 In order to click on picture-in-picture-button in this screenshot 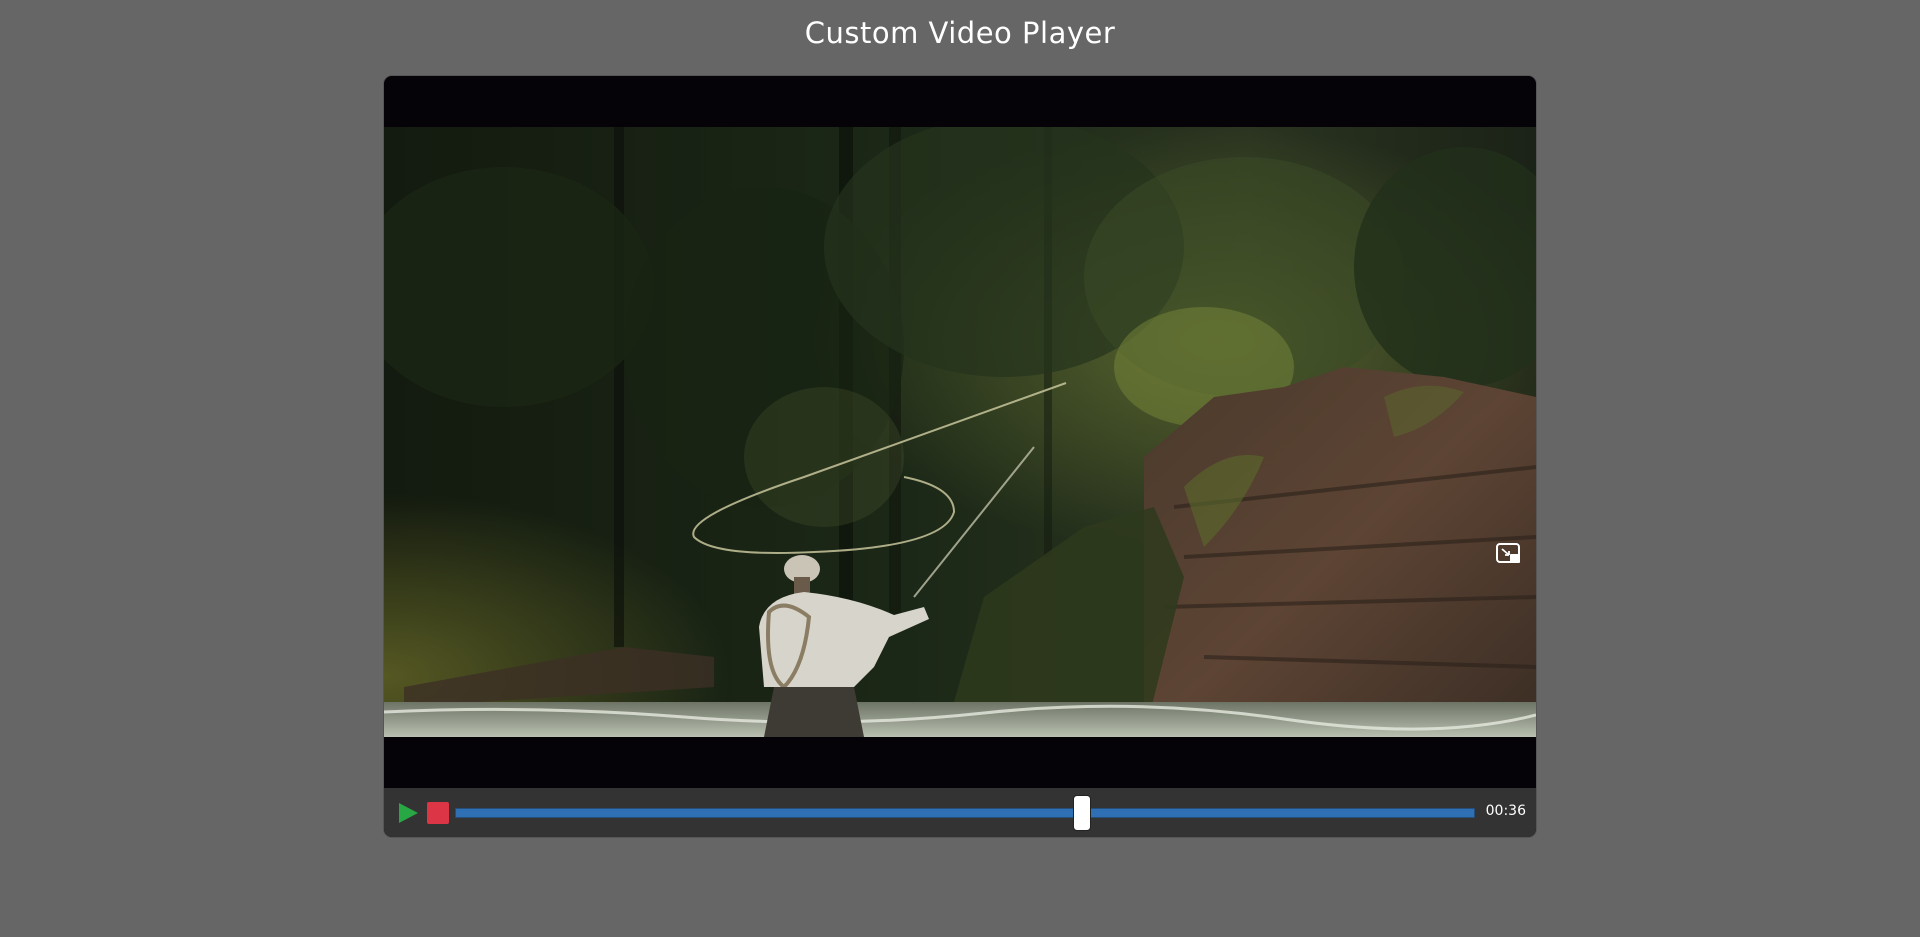, I will do `click(1509, 554)`.